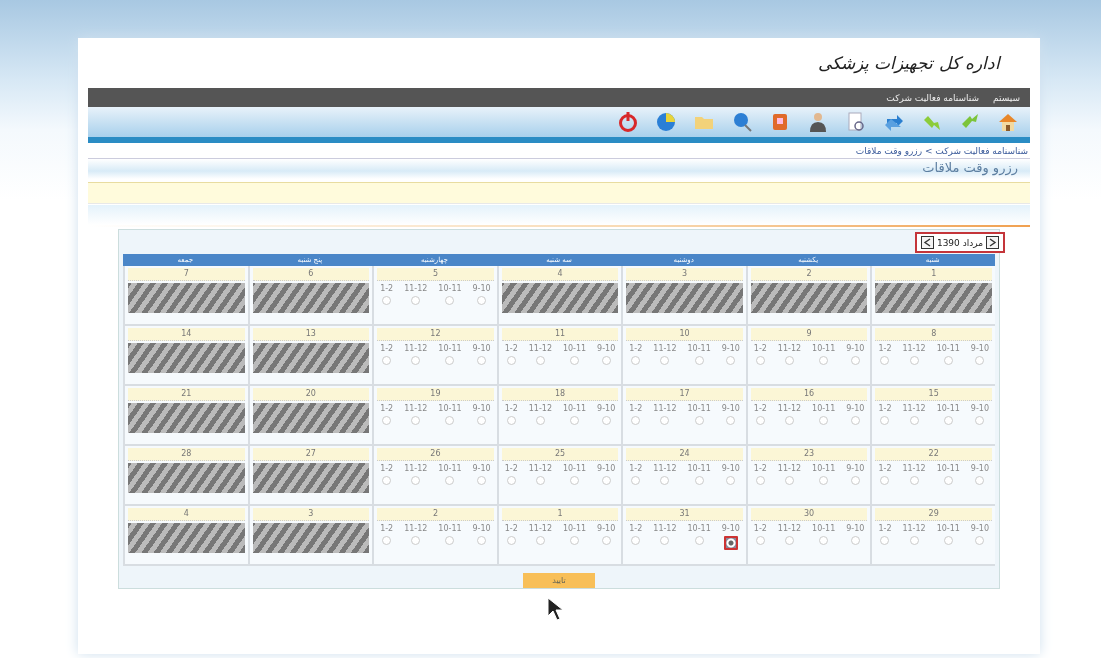  I want to click on day-number: 13, so click(311, 334).